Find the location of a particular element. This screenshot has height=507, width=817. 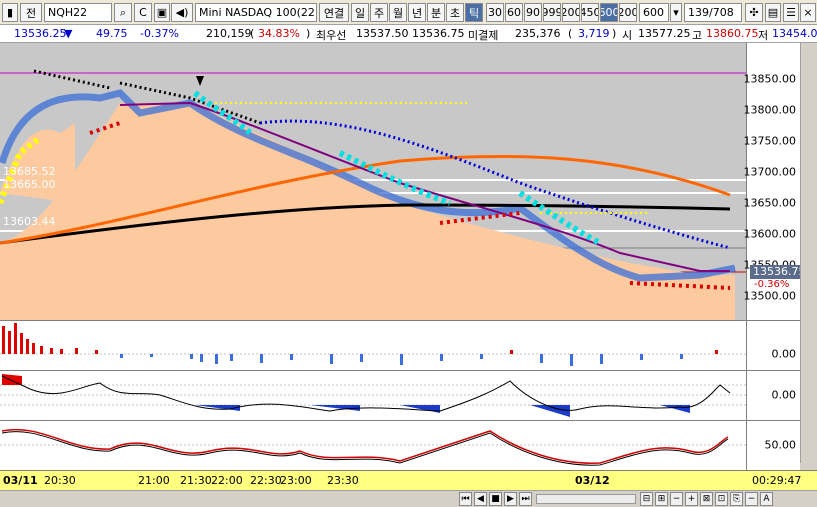

y-label: 50.00 is located at coordinates (780, 445).